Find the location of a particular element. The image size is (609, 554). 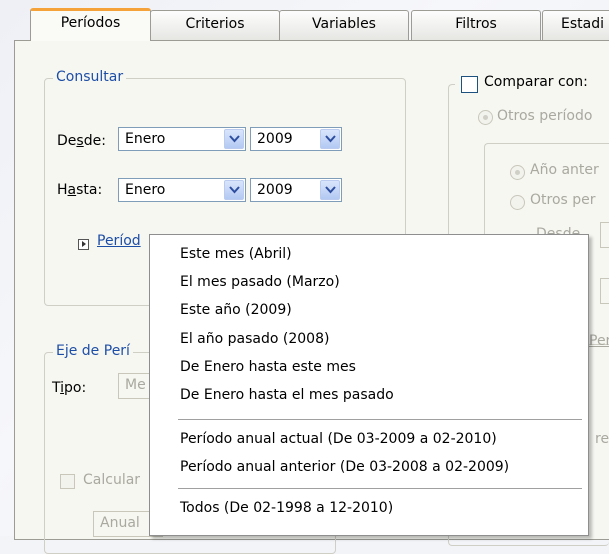

tab-filtros: Filtros is located at coordinates (476, 25).